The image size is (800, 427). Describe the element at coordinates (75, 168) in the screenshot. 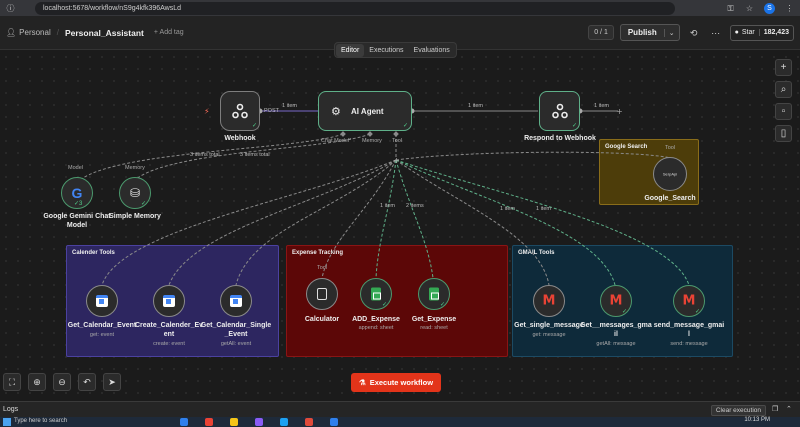

I see `handle-label: Model` at that location.